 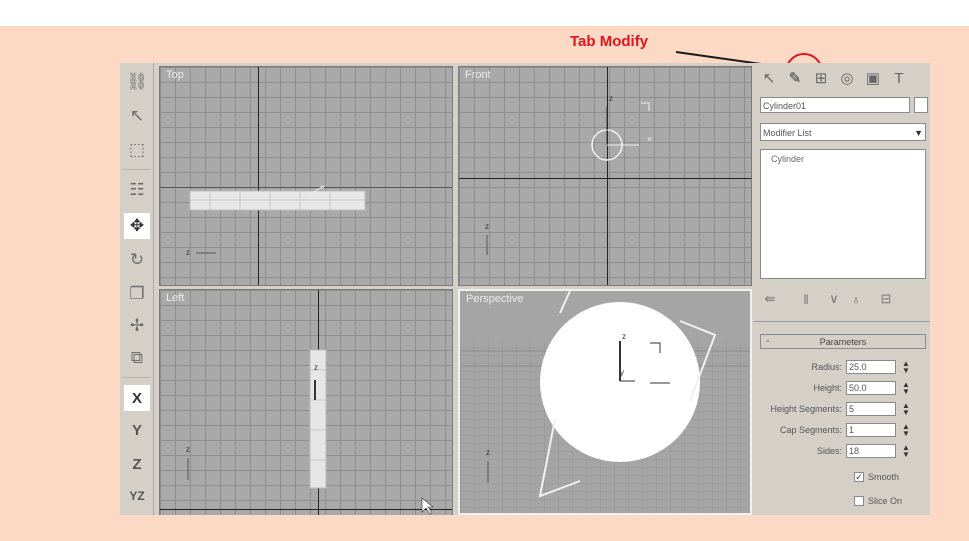 What do you see at coordinates (137, 82) in the screenshot?
I see `select-link-icon: ⛓` at bounding box center [137, 82].